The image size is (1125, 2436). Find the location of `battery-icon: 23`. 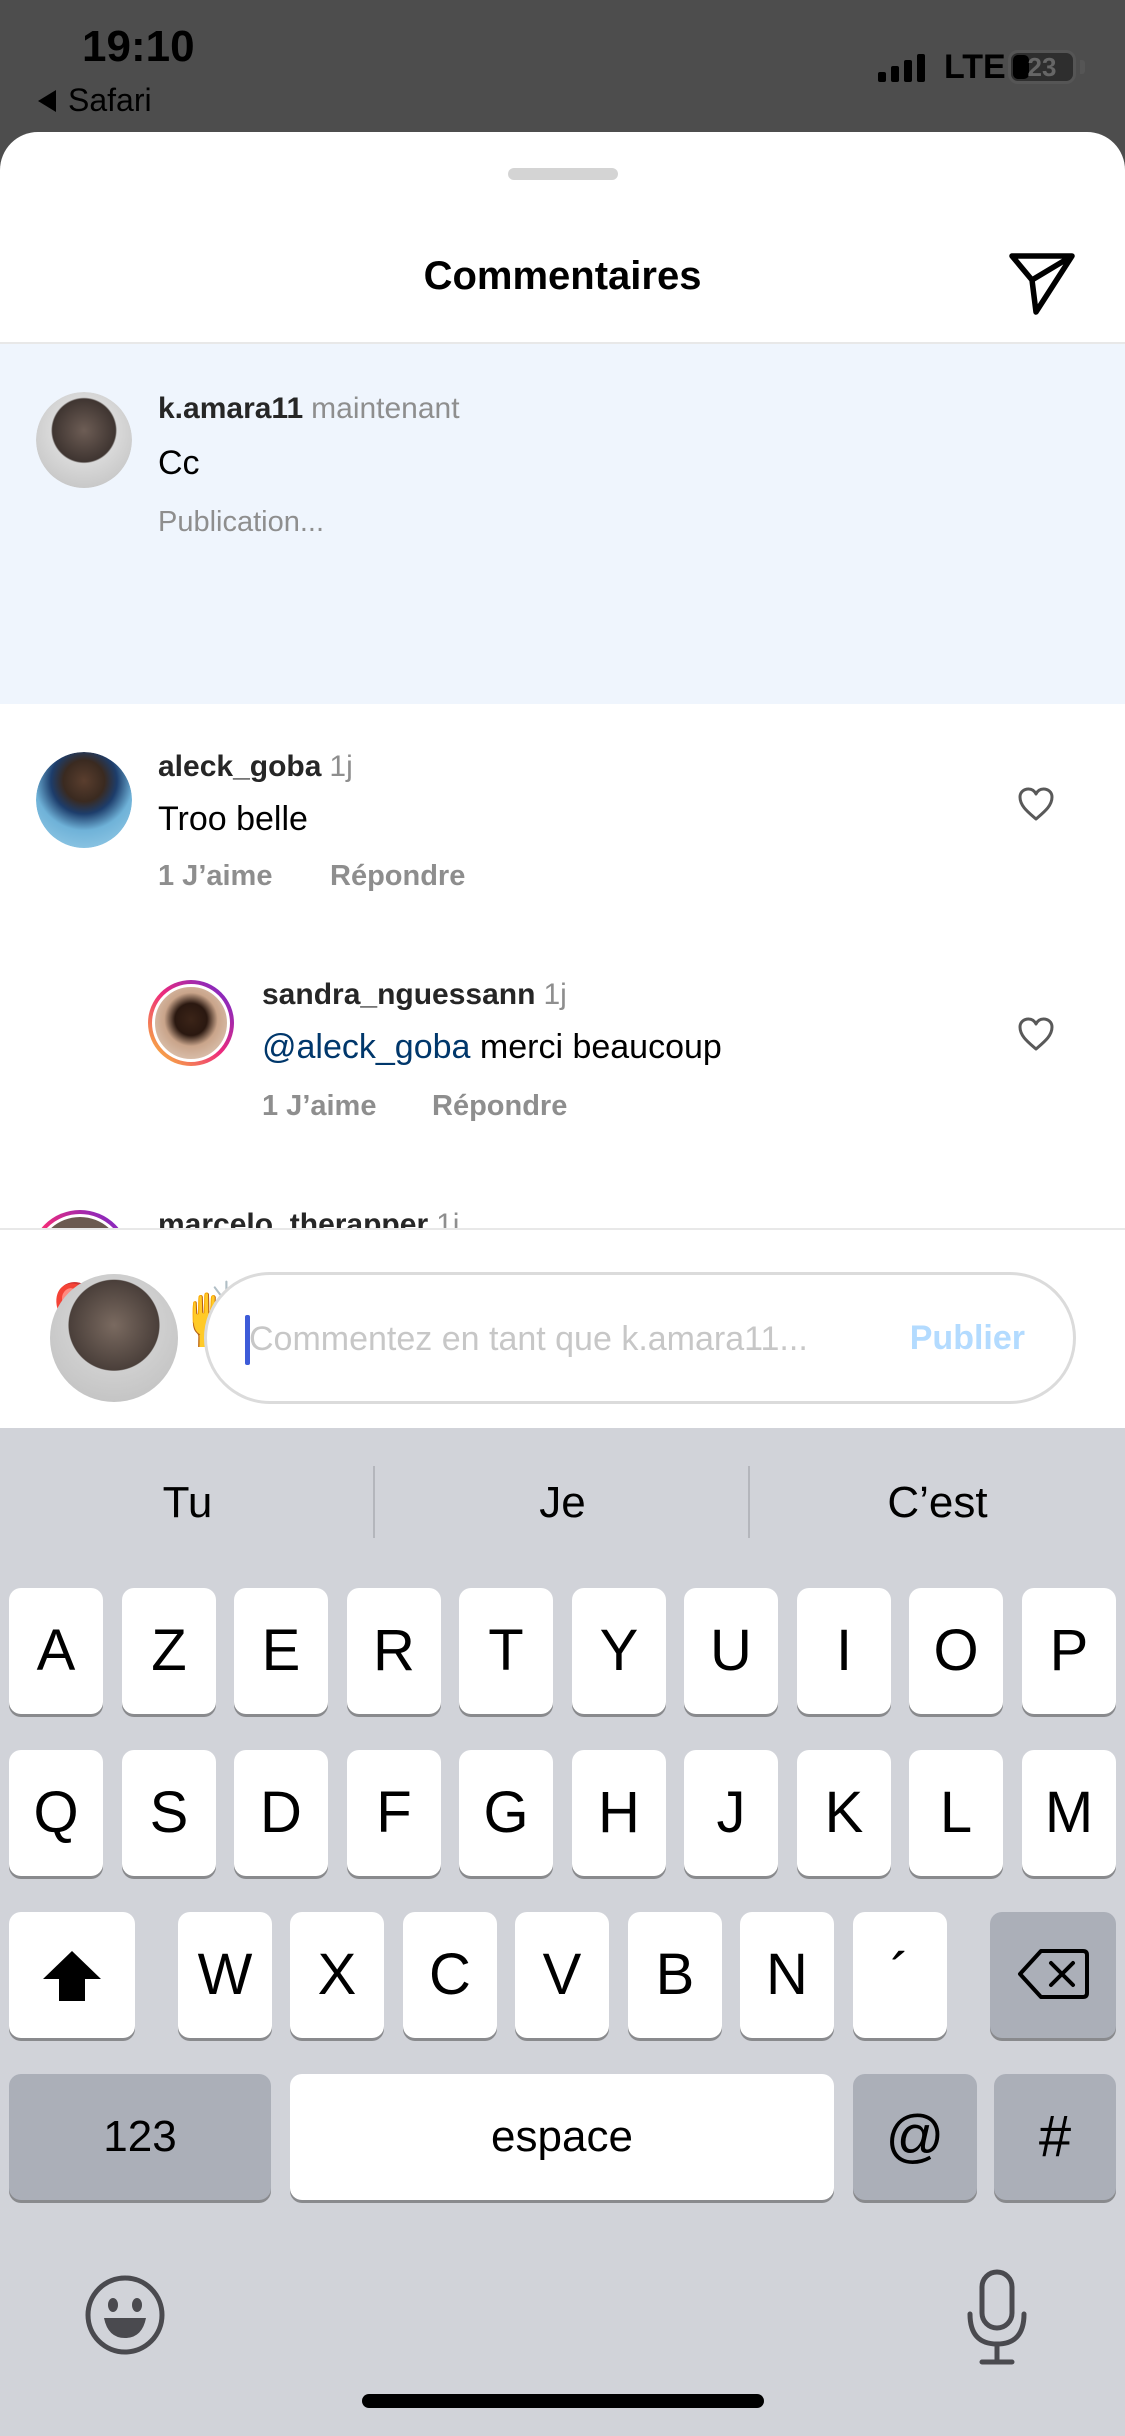

battery-icon: 23 is located at coordinates (1042, 67).